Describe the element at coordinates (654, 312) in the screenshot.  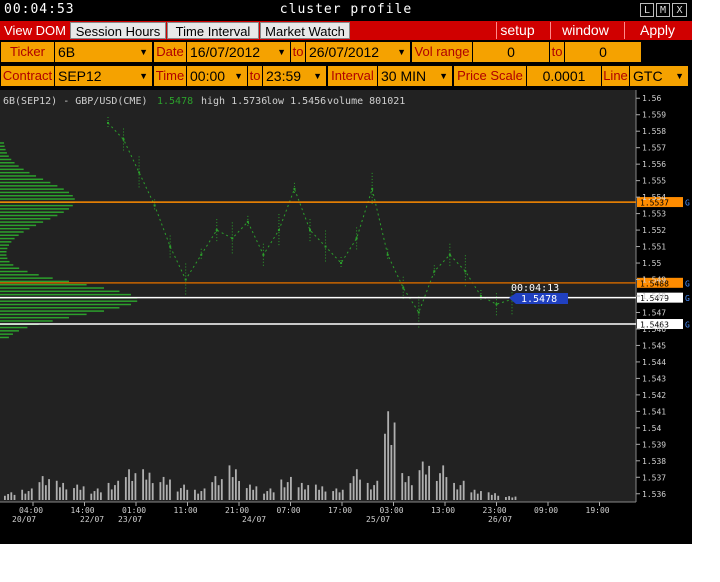
I see `price-tick-label: 1.547` at that location.